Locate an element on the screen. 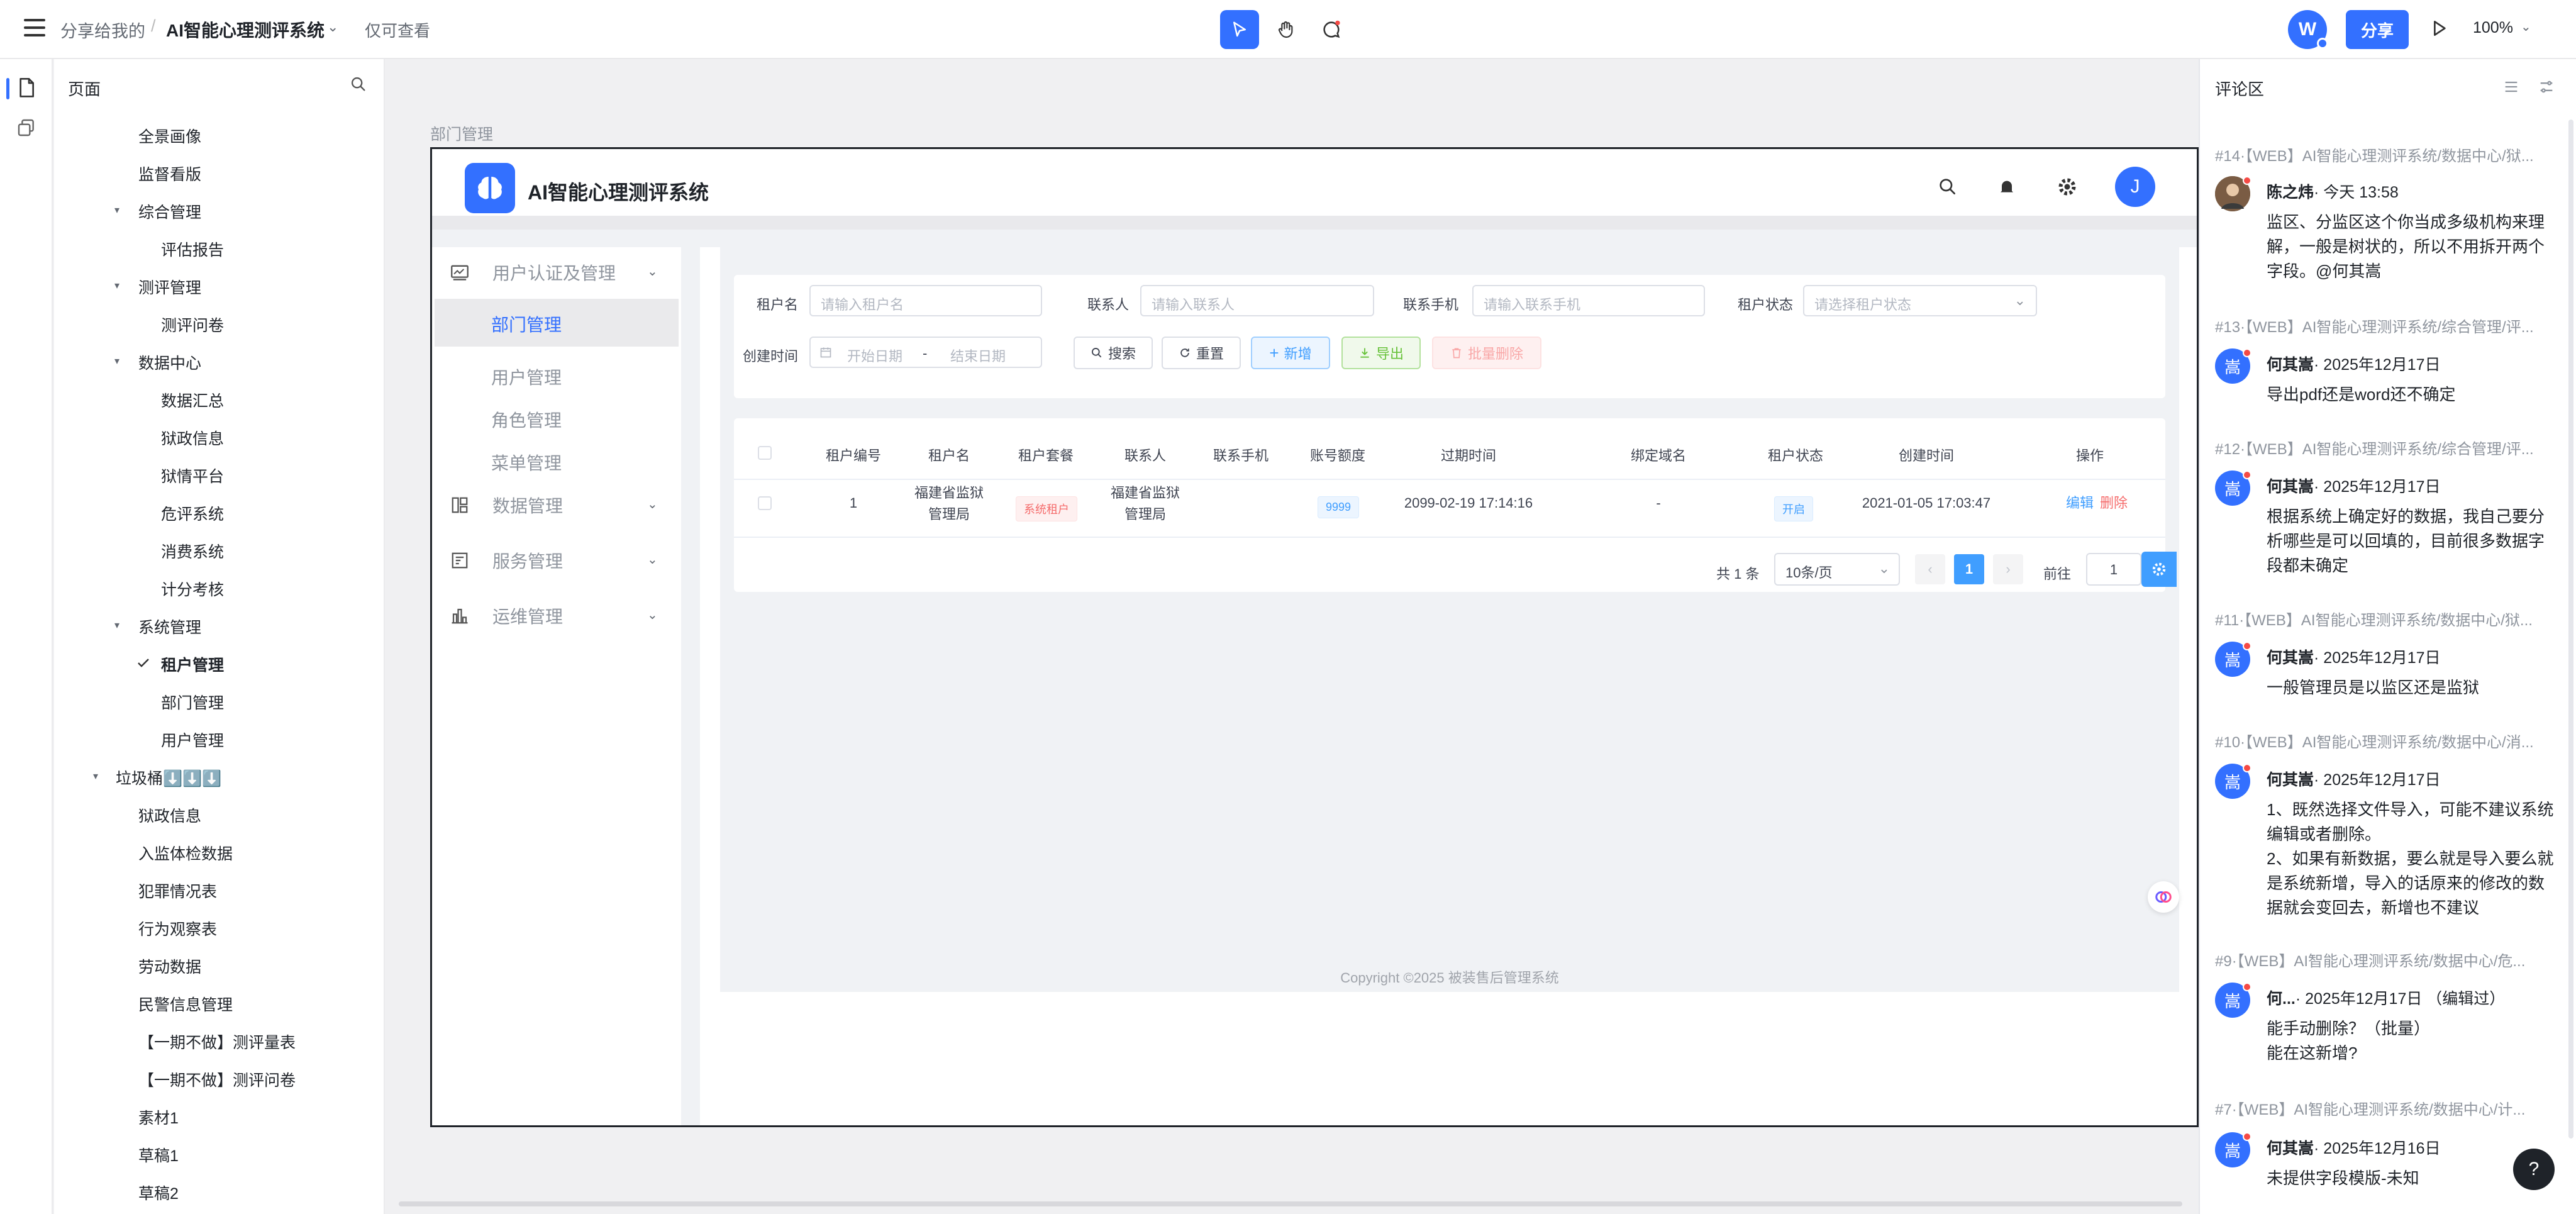  user-avatar: W is located at coordinates (2308, 29).